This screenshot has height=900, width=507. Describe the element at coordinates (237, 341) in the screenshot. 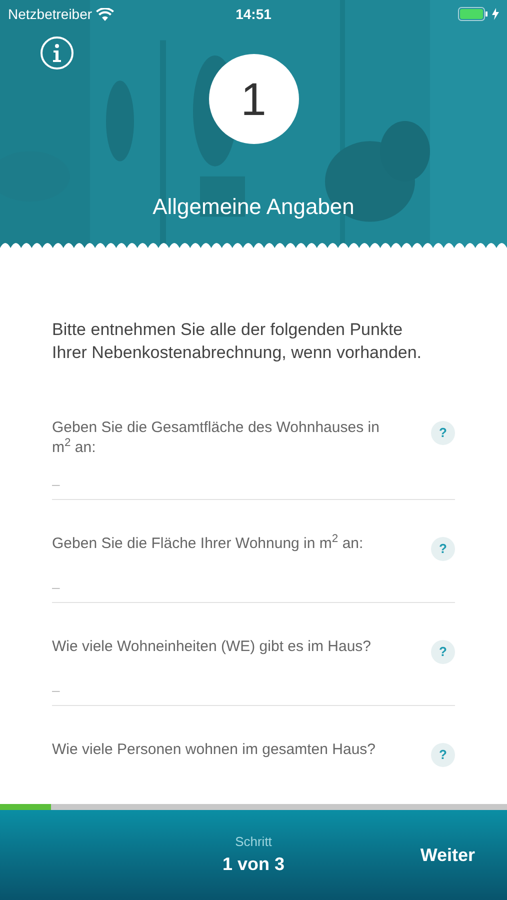

I see `intro-text: Bitte entnehmen Sie alle der folgenden Punkte Ihrer Nebenkostenabrechnung, wenn vorhanden.` at that location.